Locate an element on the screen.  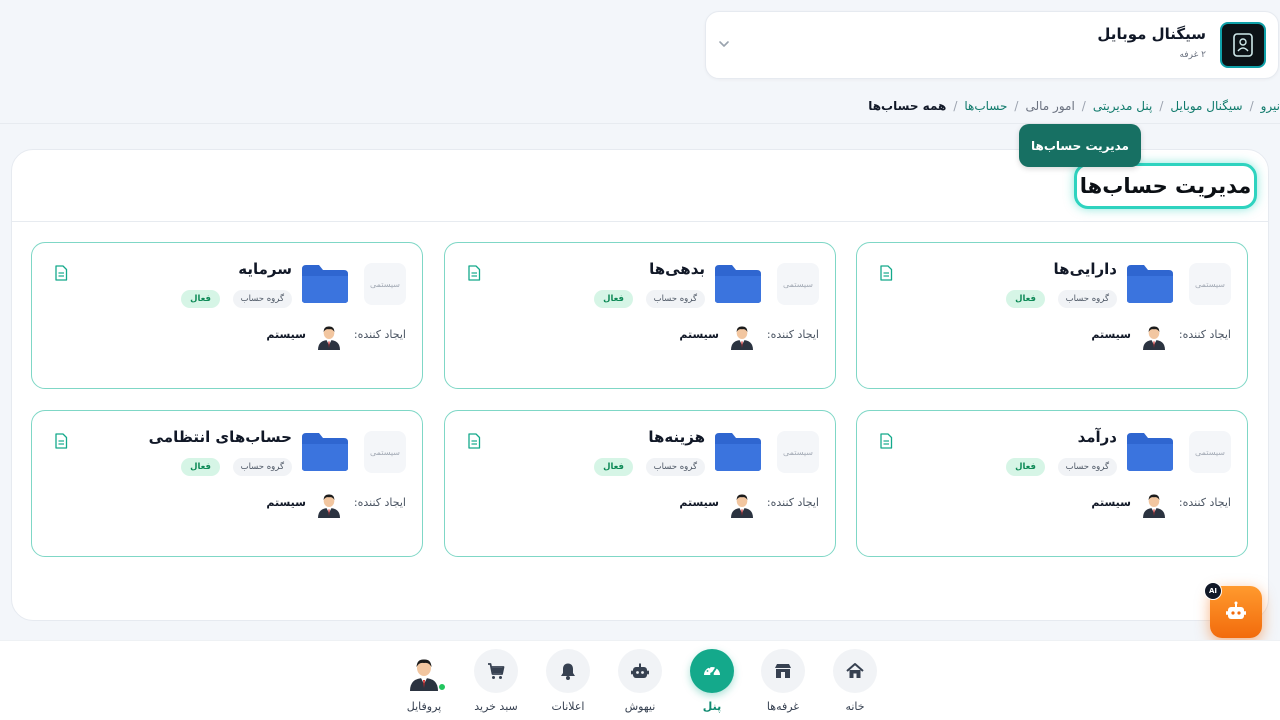
gauge-icon is located at coordinates (712, 670).